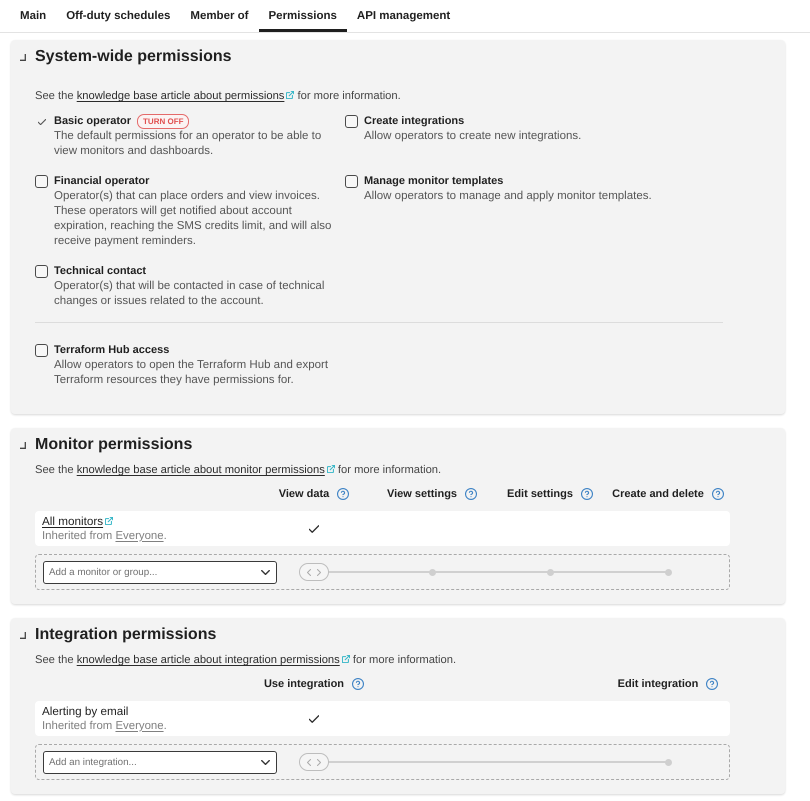  Describe the element at coordinates (414, 121) in the screenshot. I see `permission-title: Create integrations` at that location.